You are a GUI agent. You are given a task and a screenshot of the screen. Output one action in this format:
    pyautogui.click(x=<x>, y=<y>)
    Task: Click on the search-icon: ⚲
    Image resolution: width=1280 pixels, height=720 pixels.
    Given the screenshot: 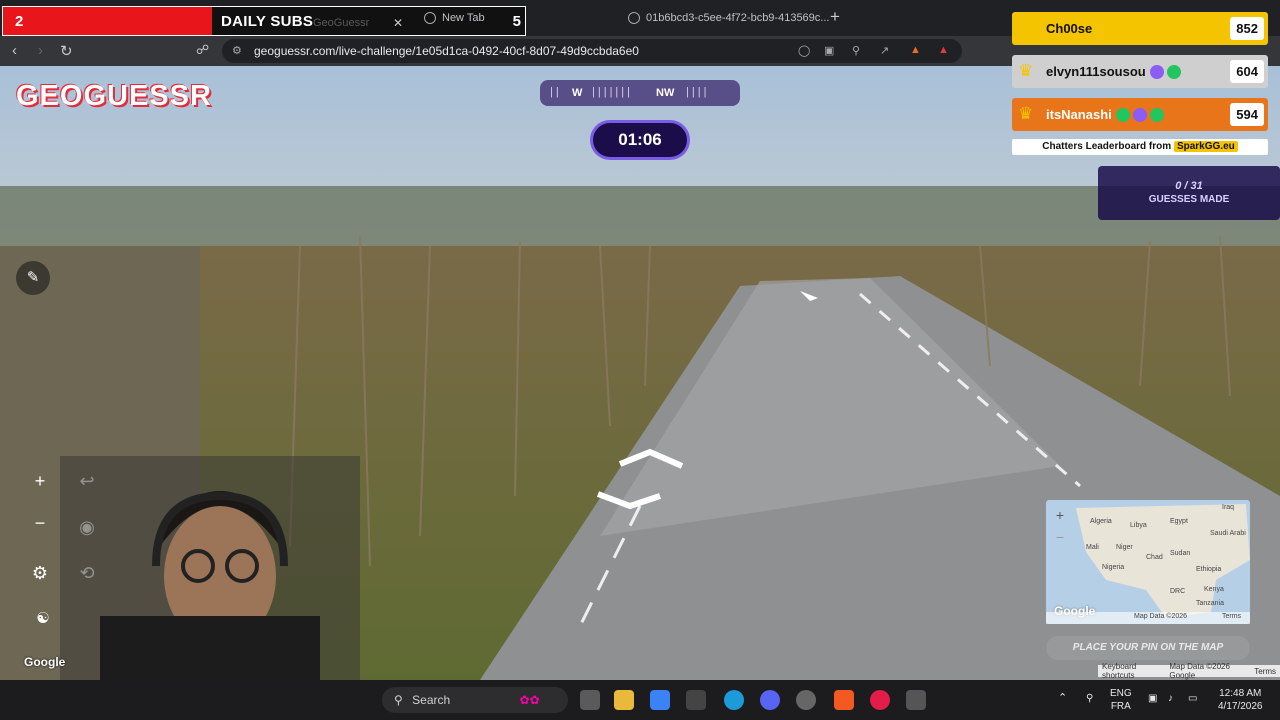 What is the action you would take?
    pyautogui.click(x=398, y=700)
    